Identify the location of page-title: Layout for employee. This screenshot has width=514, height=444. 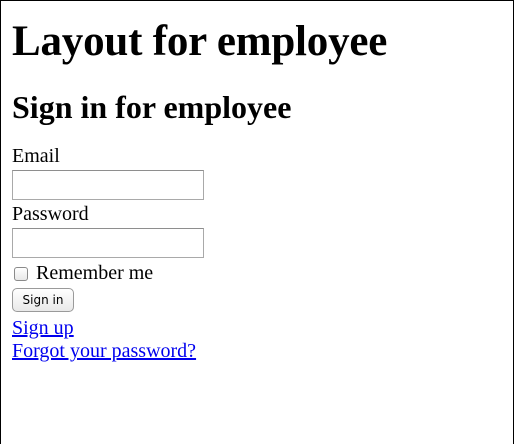
(200, 41).